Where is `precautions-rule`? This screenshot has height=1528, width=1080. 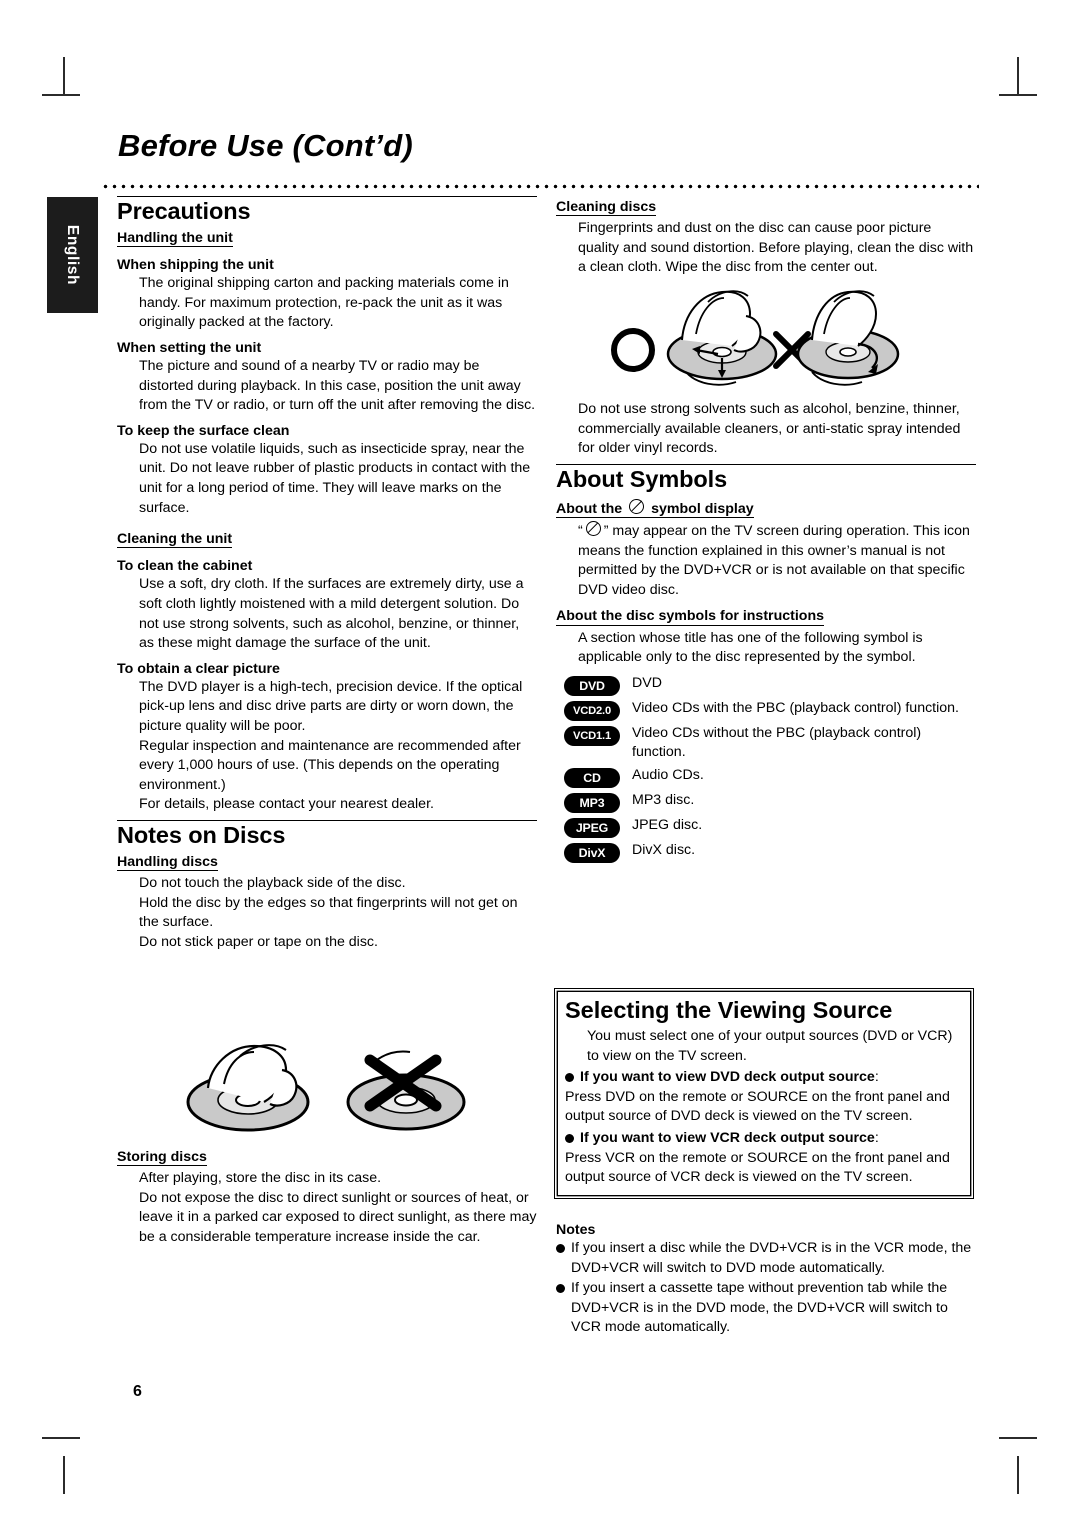 precautions-rule is located at coordinates (327, 196).